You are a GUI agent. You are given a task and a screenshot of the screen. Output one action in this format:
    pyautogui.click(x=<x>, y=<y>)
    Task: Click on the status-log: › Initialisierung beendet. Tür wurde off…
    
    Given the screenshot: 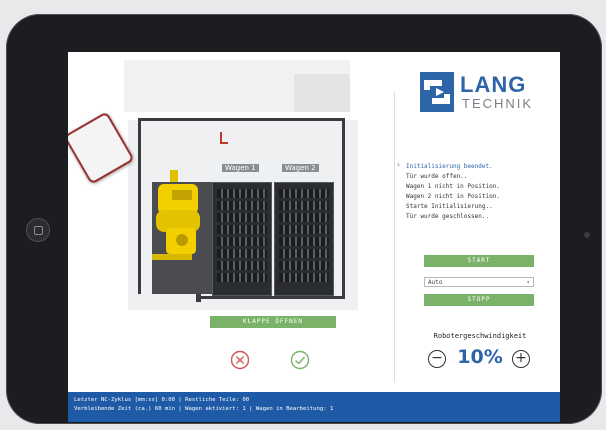 What is the action you would take?
    pyautogui.click(x=471, y=191)
    